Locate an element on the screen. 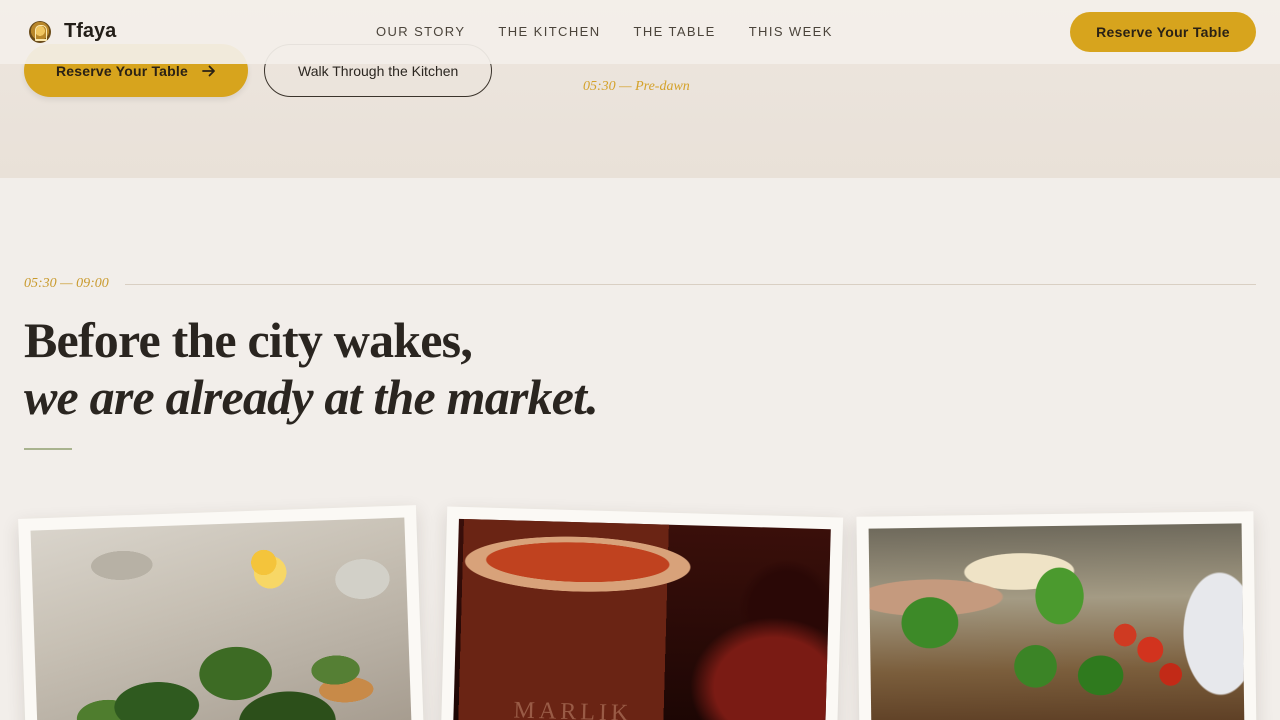  hero-time-label: 05:30 — Pre-dawn is located at coordinates (636, 86).